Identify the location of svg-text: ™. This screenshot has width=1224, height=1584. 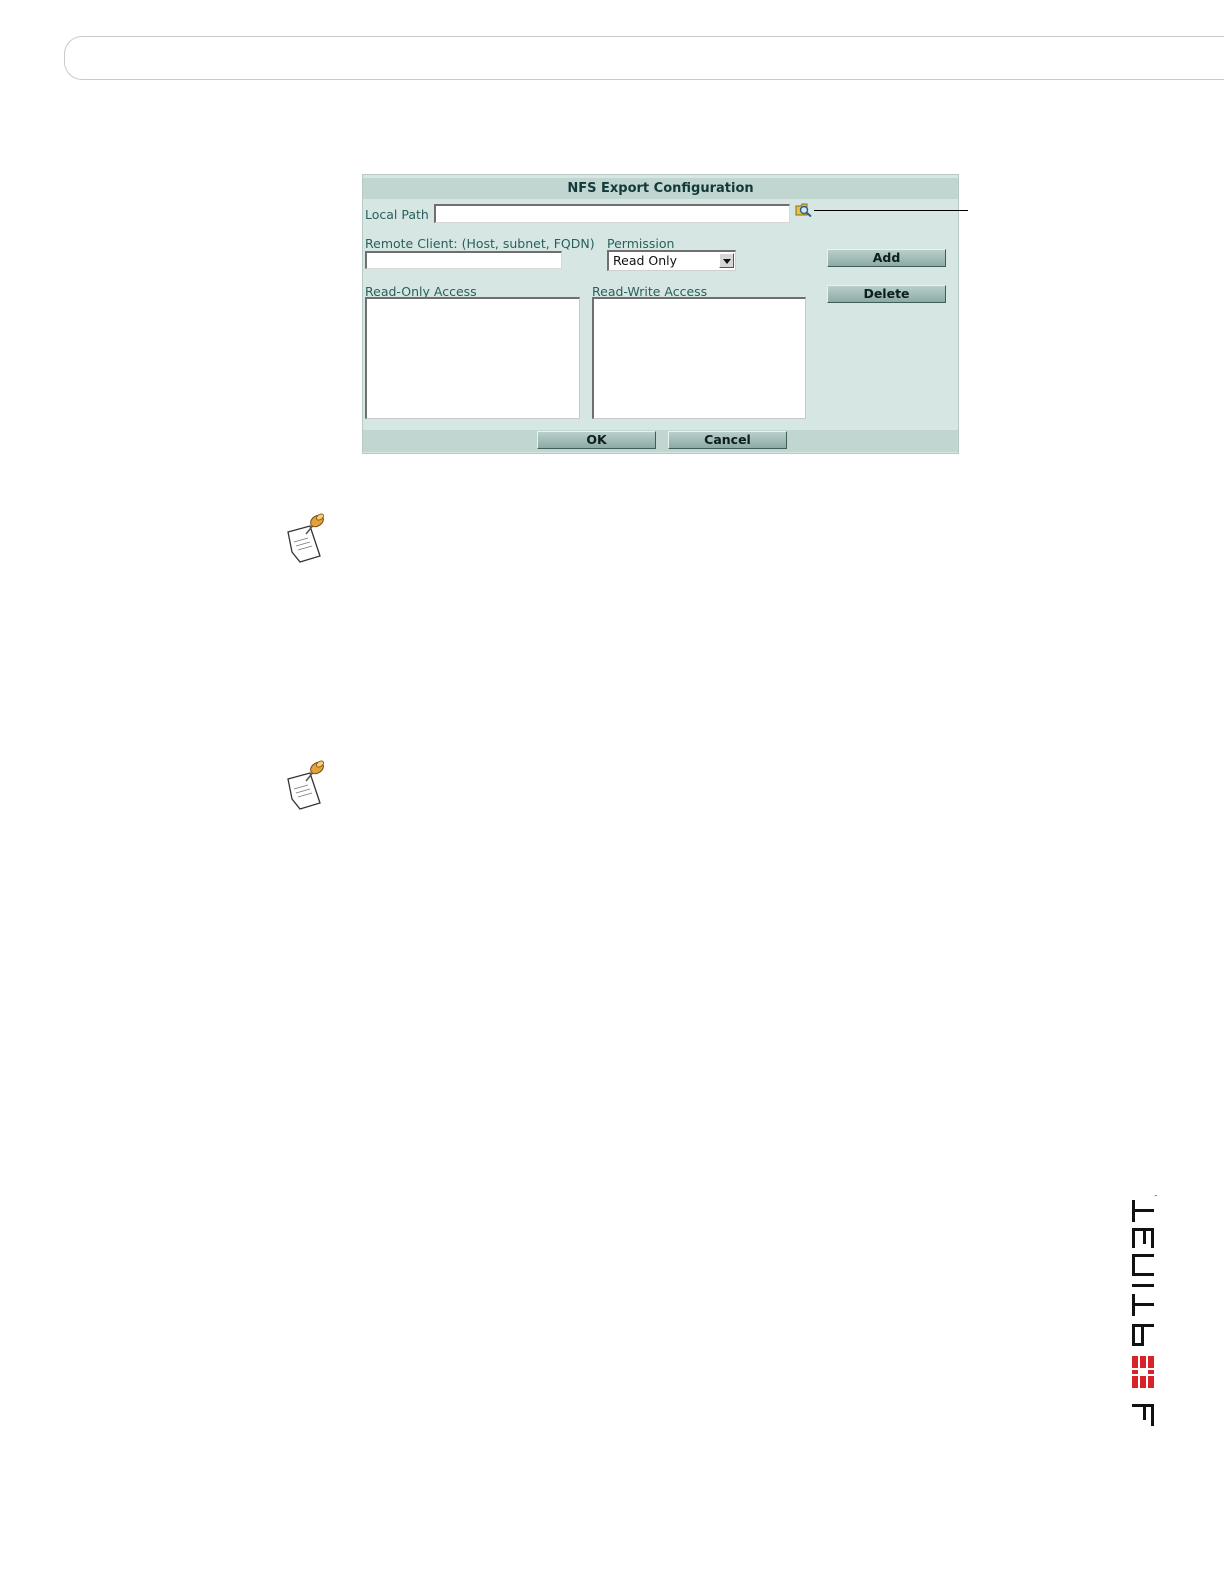
(1156, 1196).